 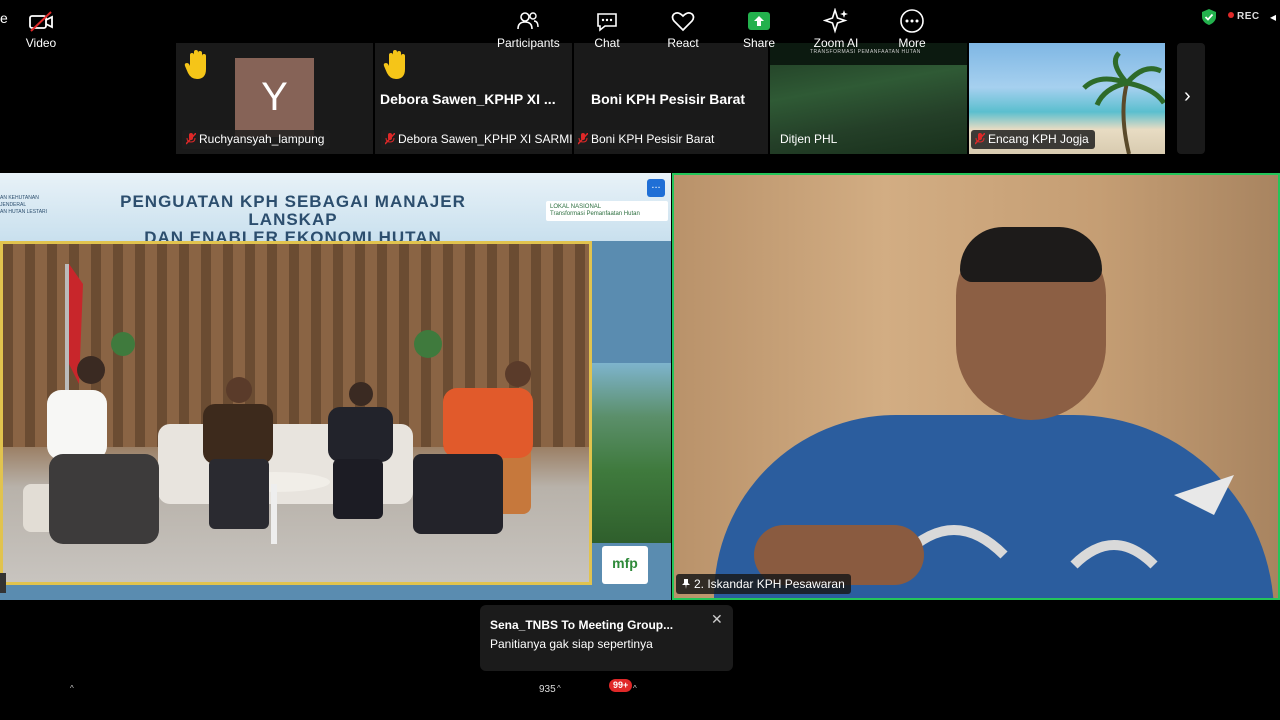 What do you see at coordinates (635, 688) in the screenshot?
I see `chat-caret-icon: ^` at bounding box center [635, 688].